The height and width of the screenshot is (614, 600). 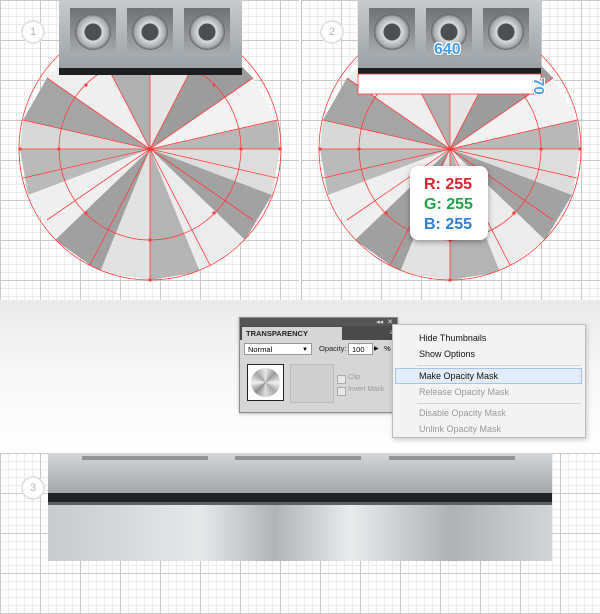 What do you see at coordinates (318, 322) in the screenshot?
I see `panel-titlebar: ◂◂ ✕` at bounding box center [318, 322].